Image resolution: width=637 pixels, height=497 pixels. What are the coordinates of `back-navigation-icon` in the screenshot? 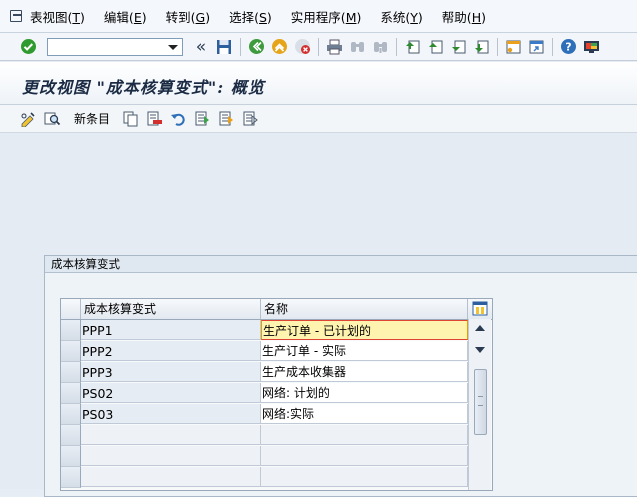 It's located at (256, 47).